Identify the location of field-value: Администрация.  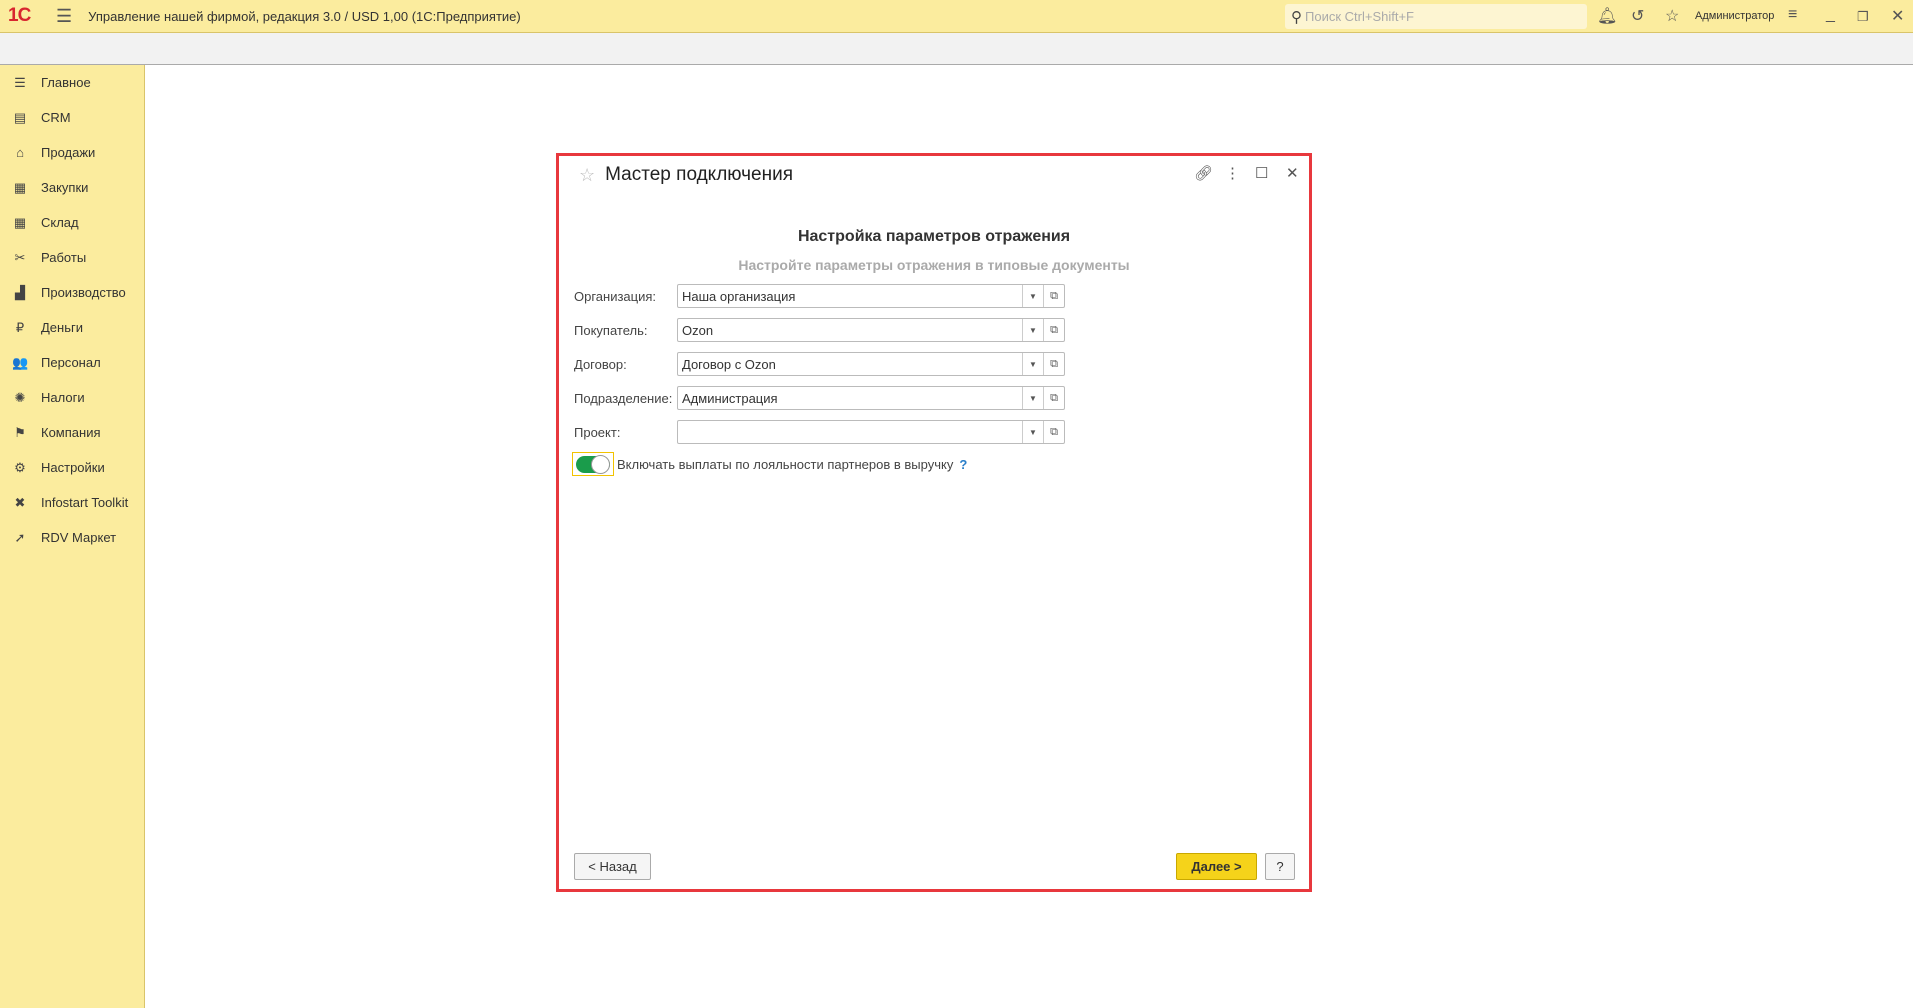
(850, 398).